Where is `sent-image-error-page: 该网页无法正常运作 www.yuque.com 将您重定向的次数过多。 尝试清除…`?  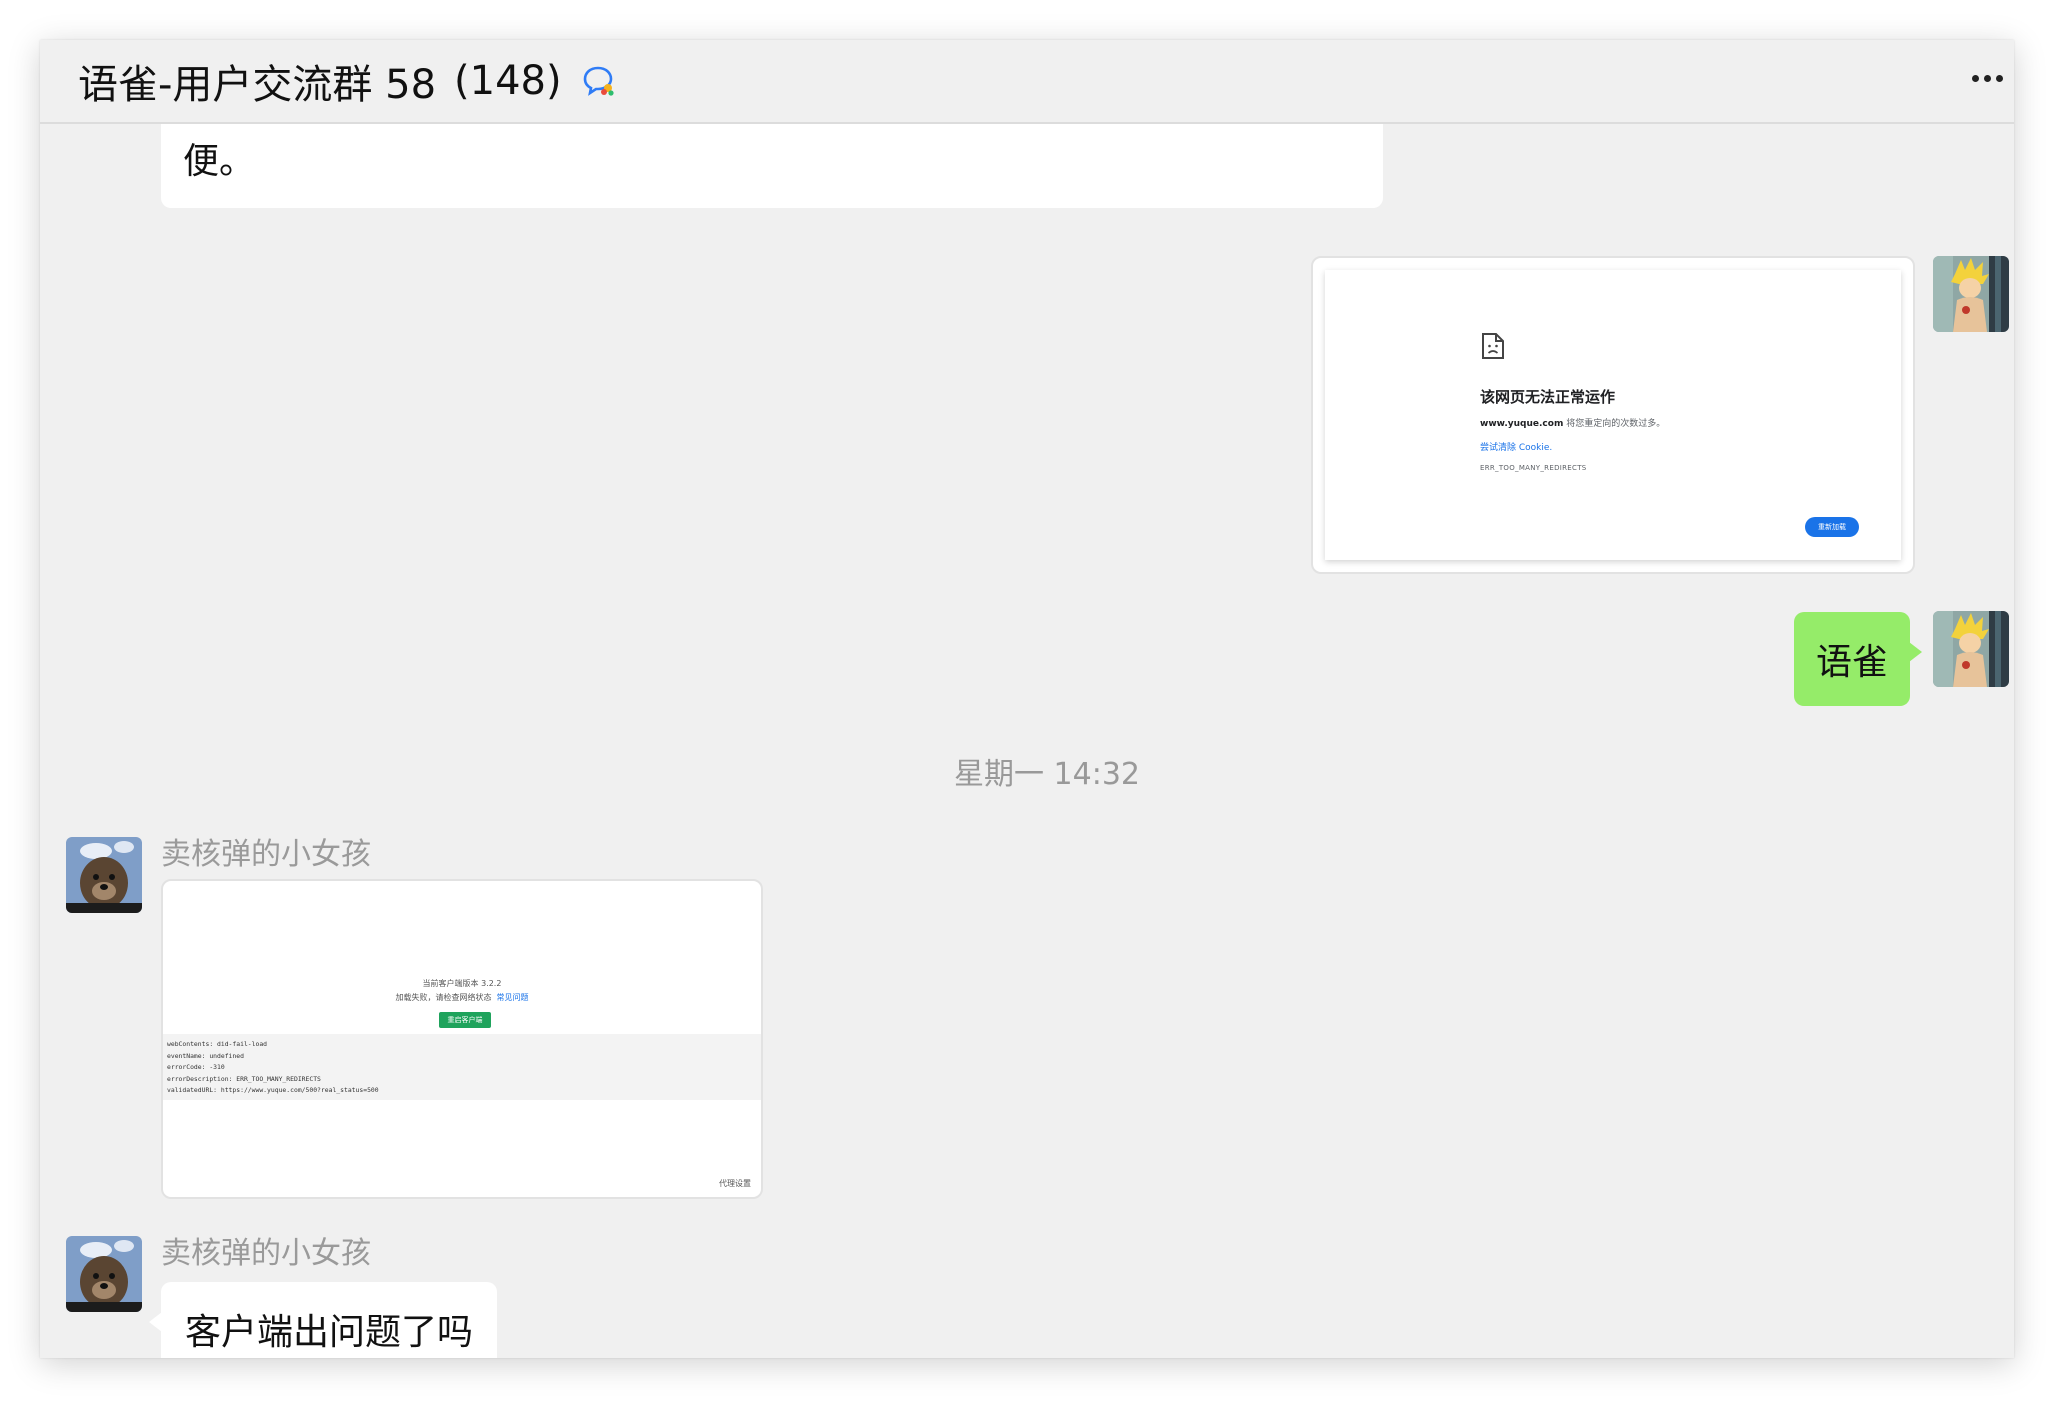 sent-image-error-page: 该网页无法正常运作 www.yuque.com 将您重定向的次数过多。 尝试清除… is located at coordinates (1613, 415).